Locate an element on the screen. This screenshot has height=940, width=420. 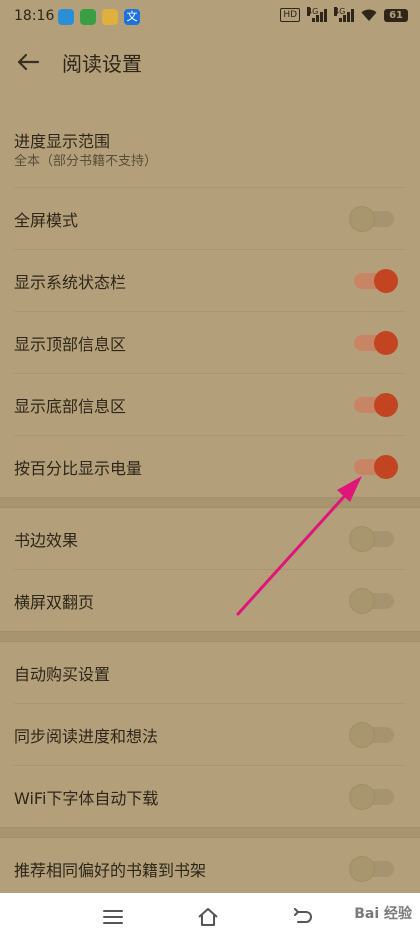
page-edge-toggle is located at coordinates (372, 538).